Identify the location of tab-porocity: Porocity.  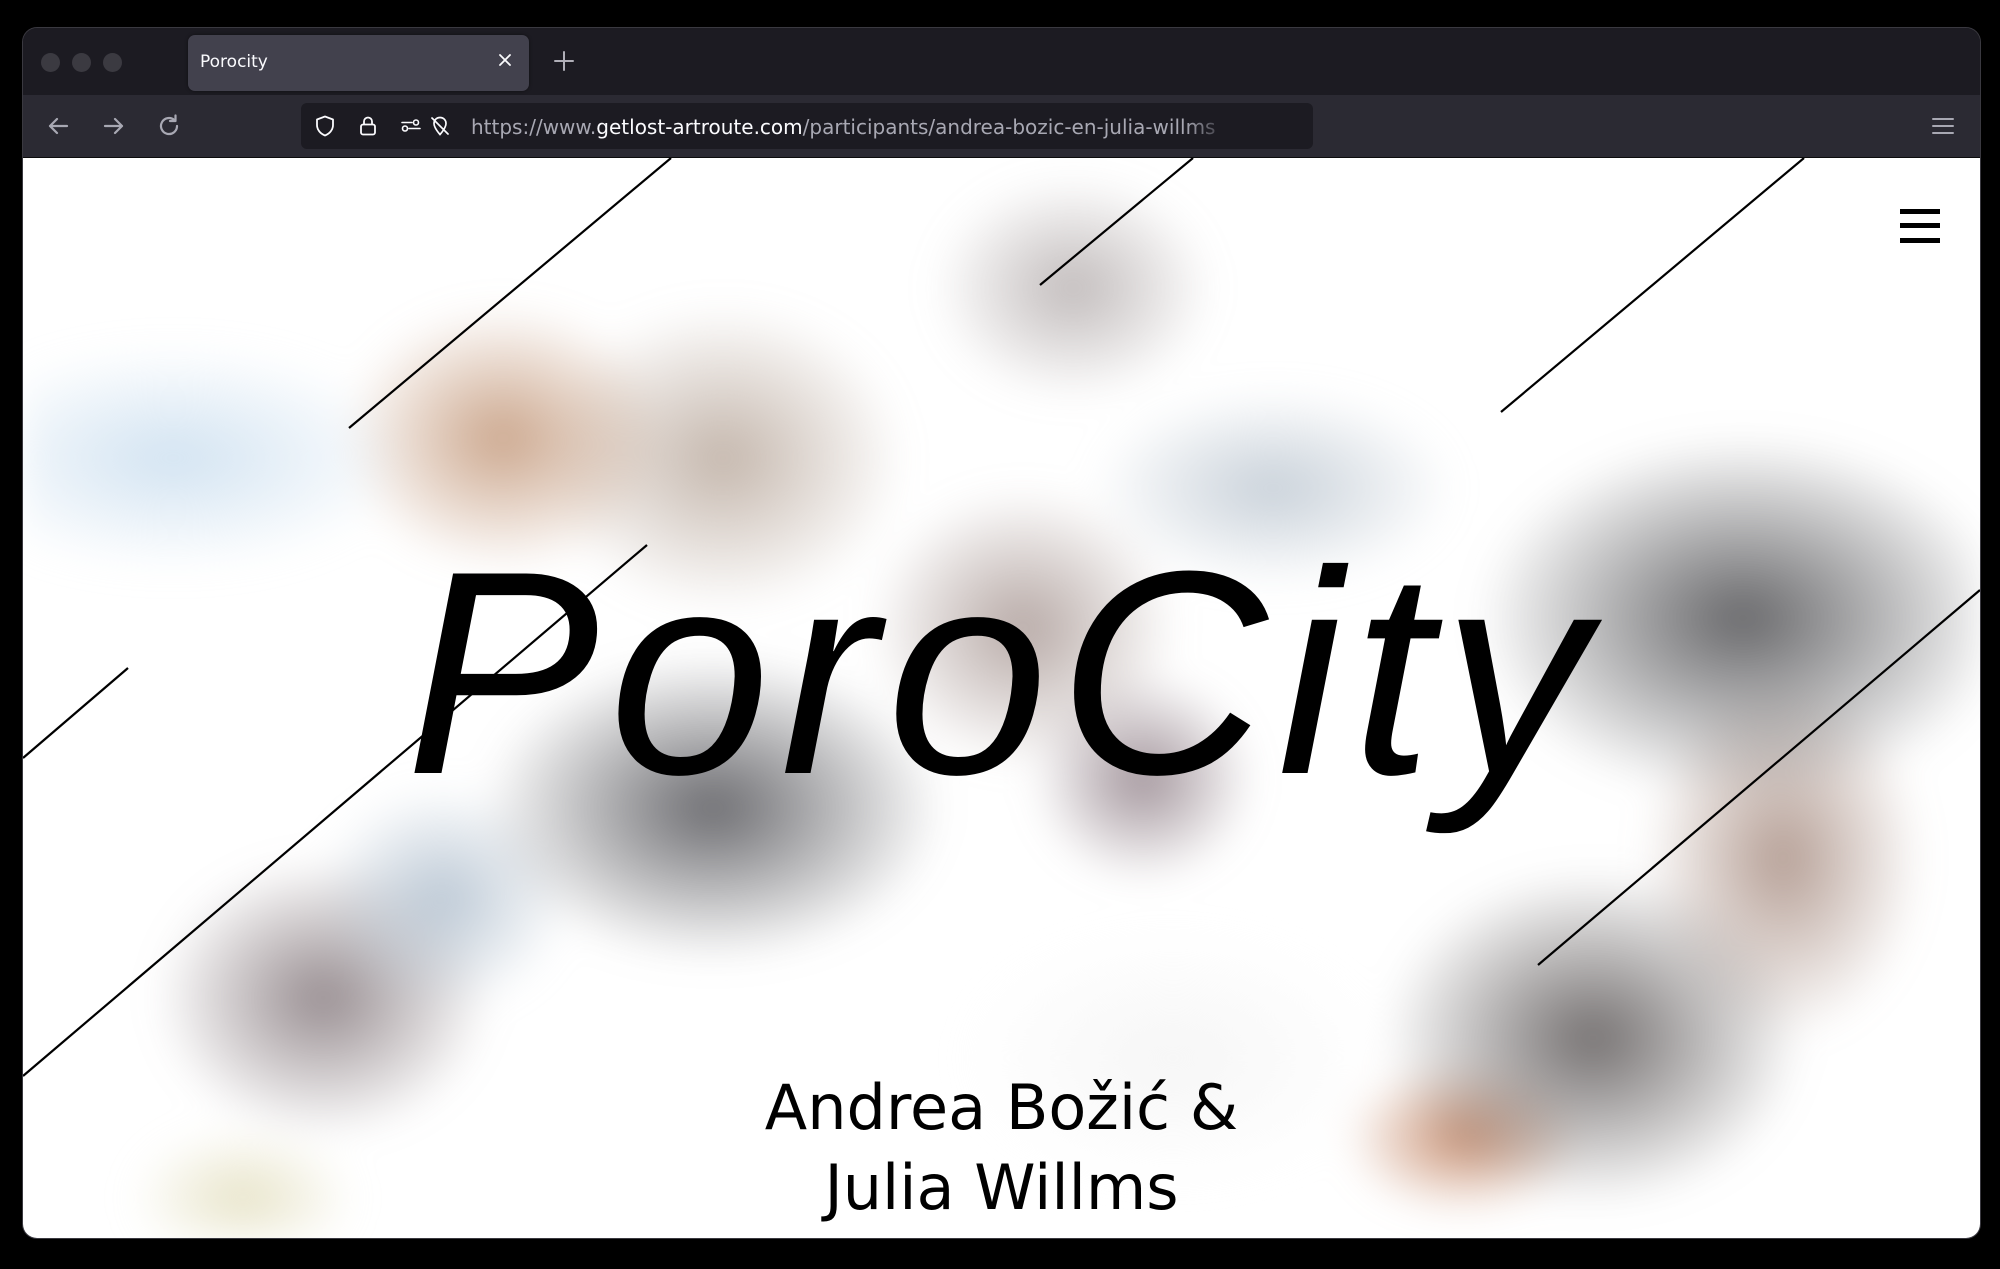
(358, 63).